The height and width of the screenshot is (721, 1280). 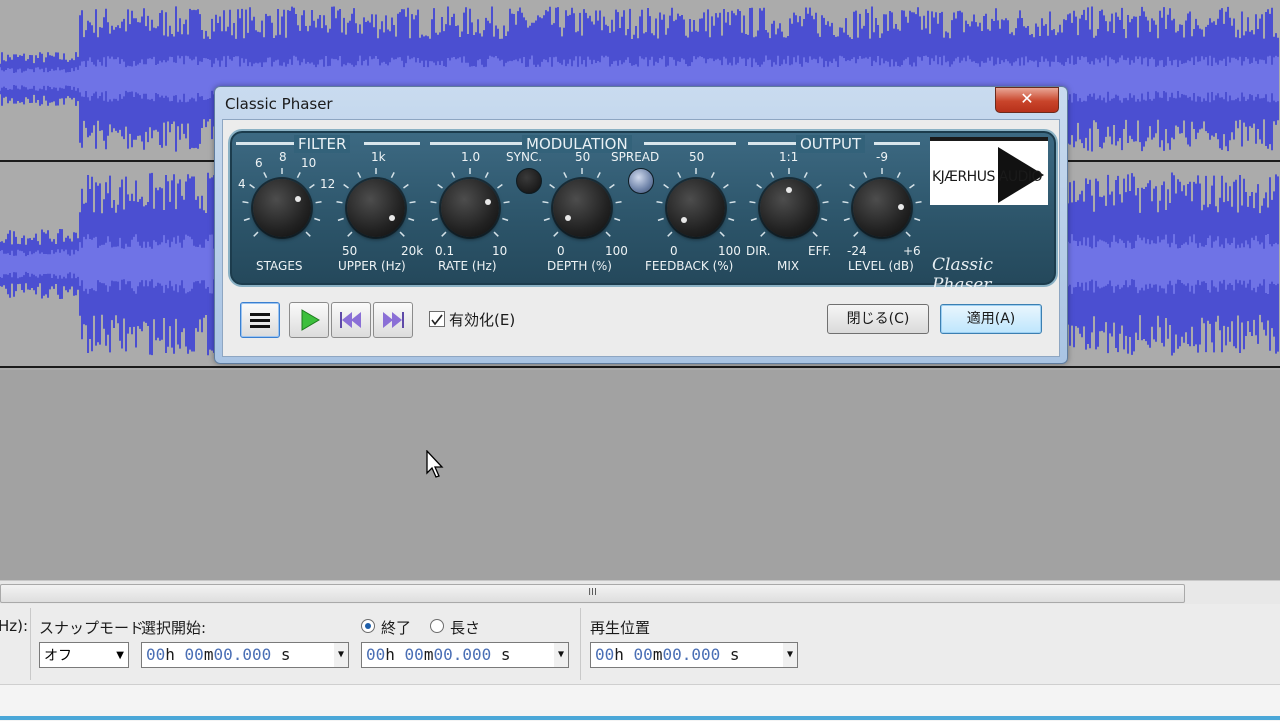 I want to click on preview-play-button, so click(x=309, y=320).